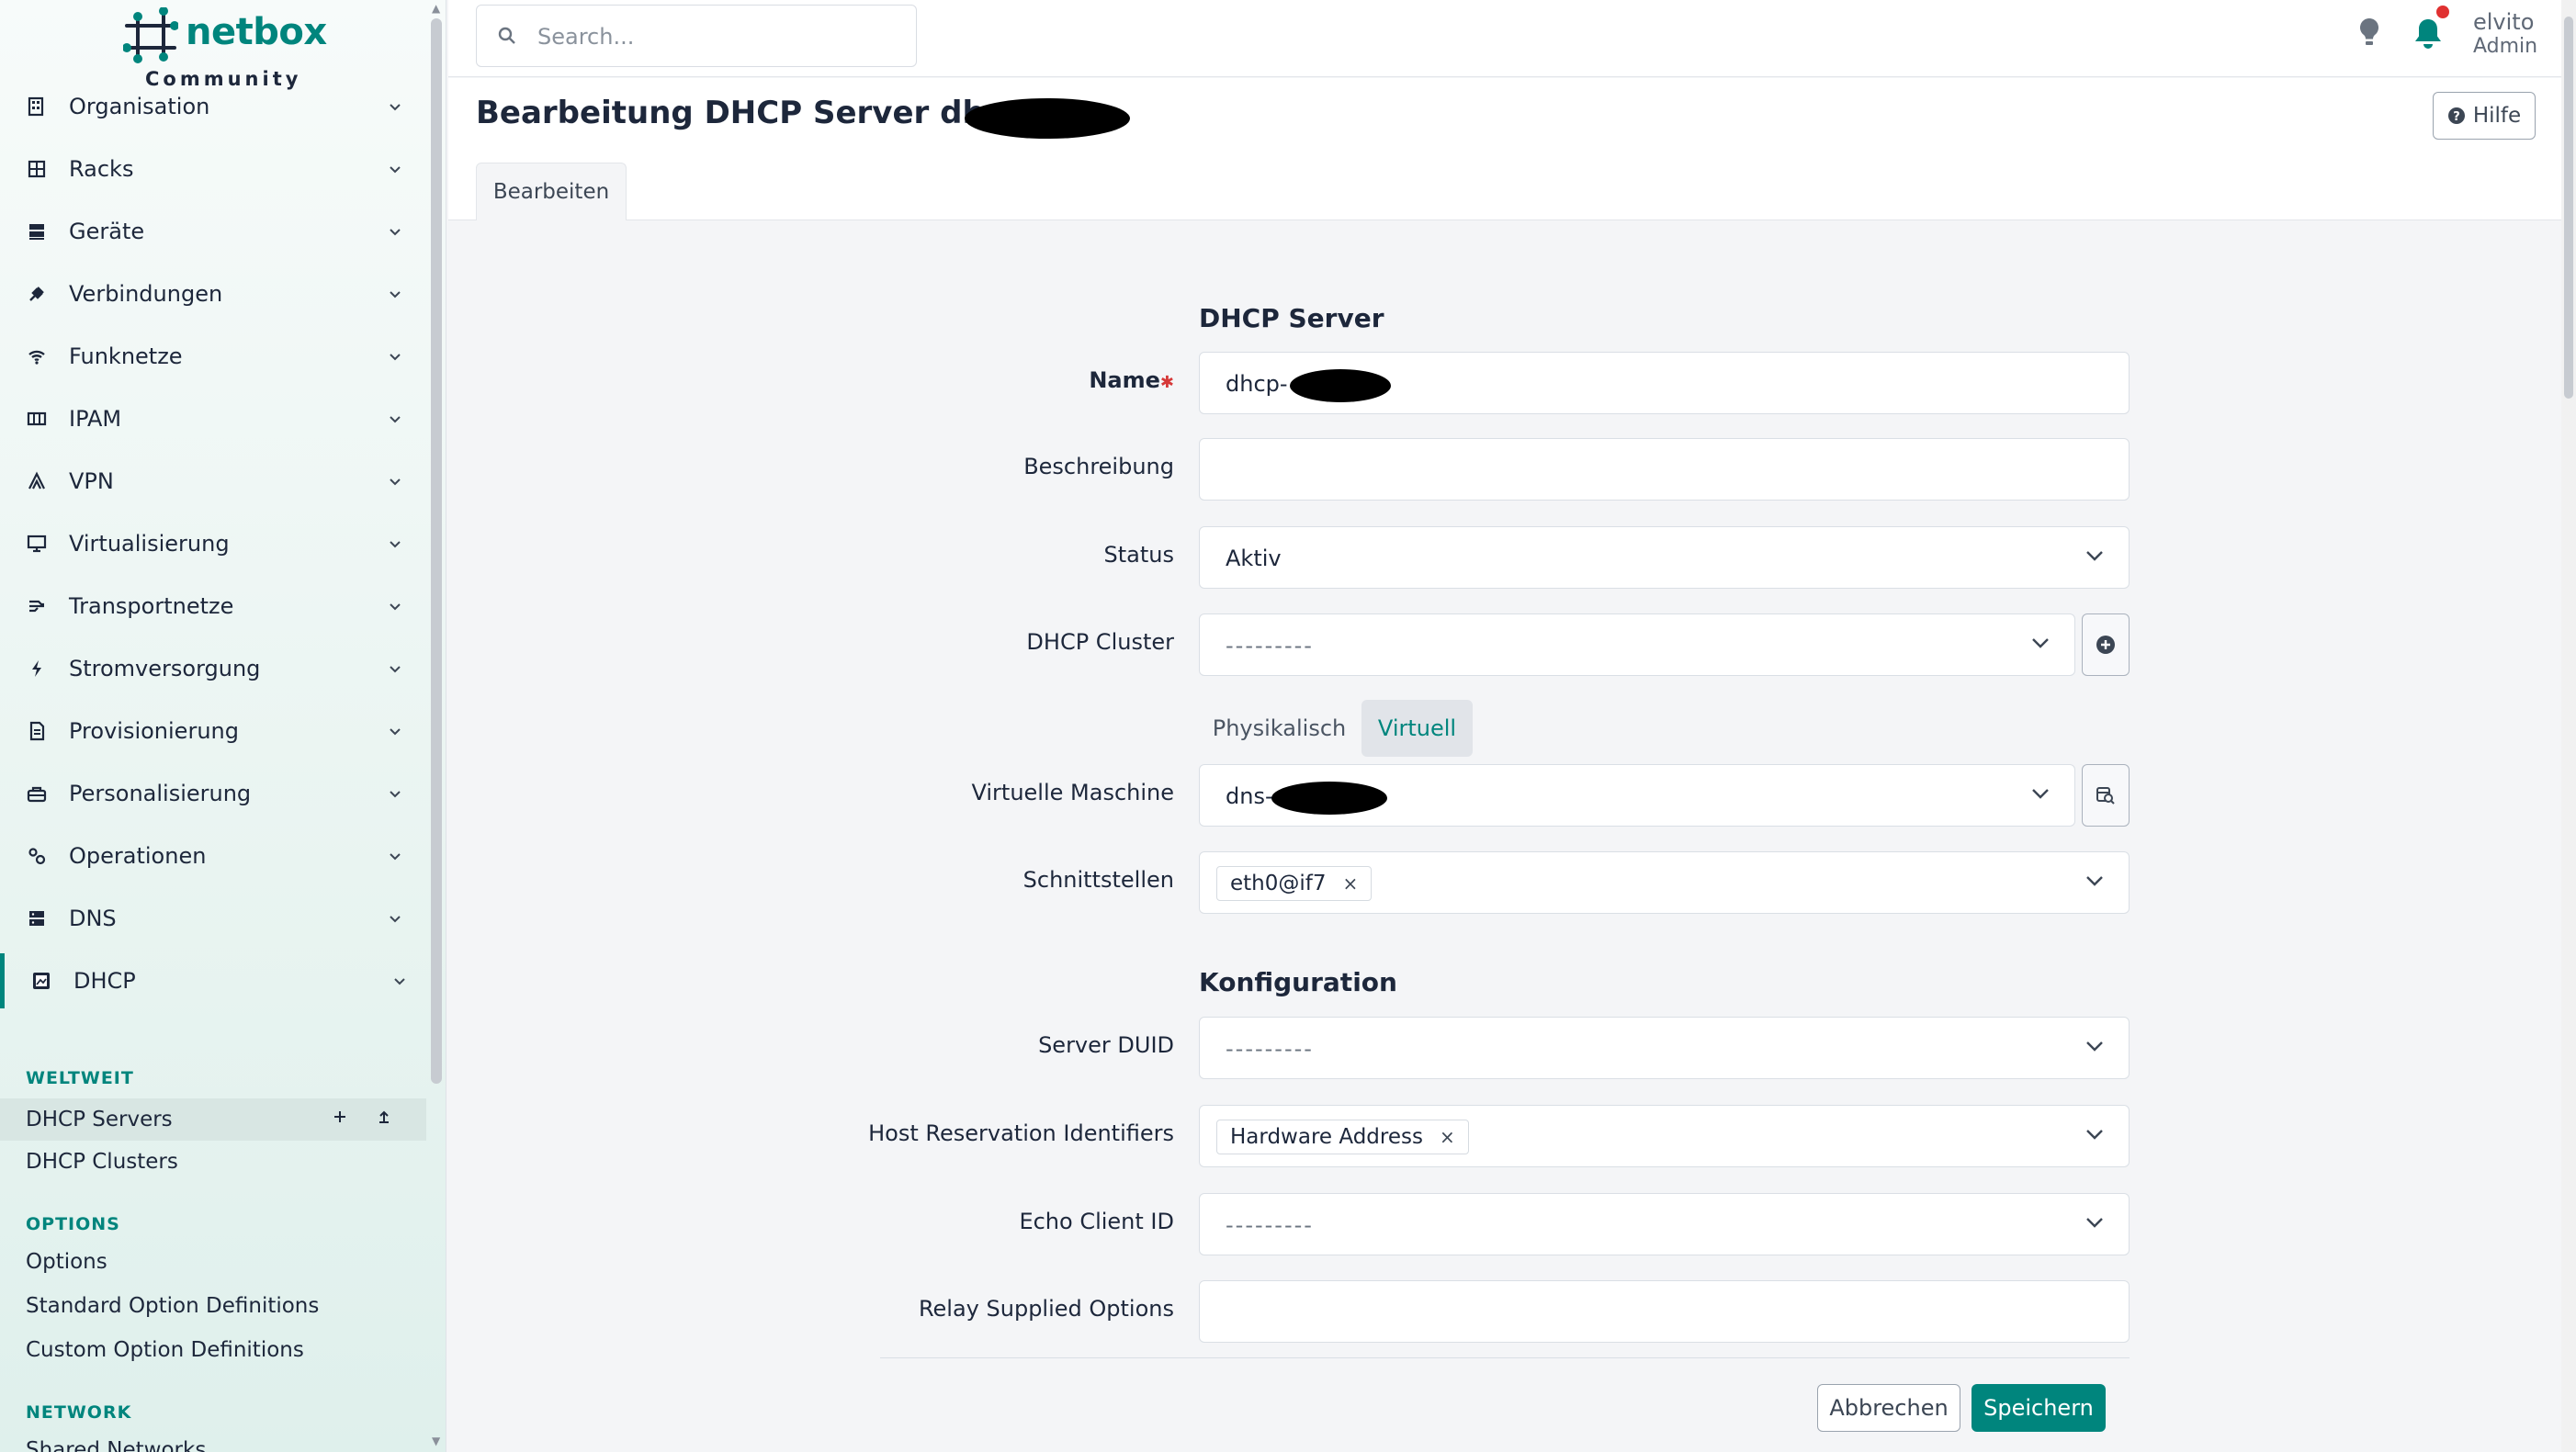 This screenshot has width=2576, height=1452. I want to click on add-icon, so click(340, 1117).